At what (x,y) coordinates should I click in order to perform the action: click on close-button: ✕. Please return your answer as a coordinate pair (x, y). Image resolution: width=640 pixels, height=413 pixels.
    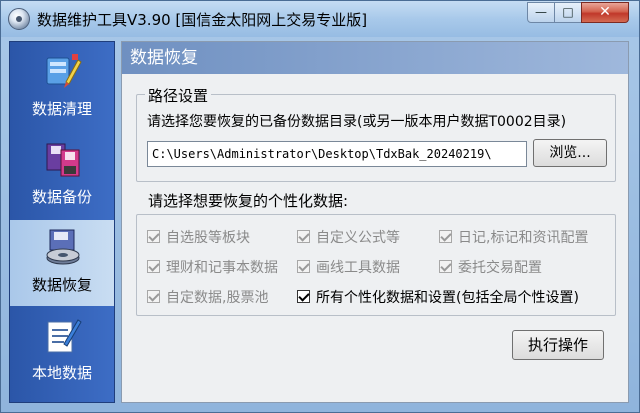
    Looking at the image, I should click on (605, 12).